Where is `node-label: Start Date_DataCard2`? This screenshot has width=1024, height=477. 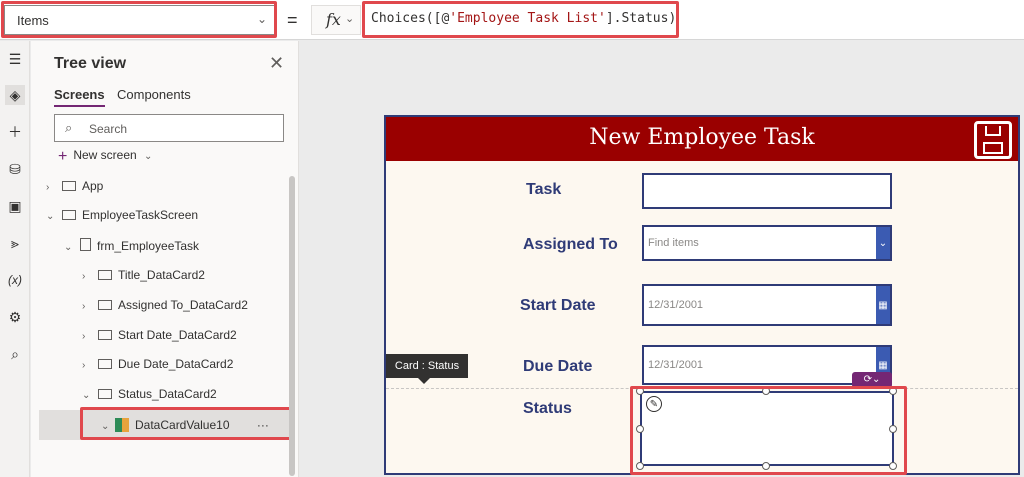 node-label: Start Date_DataCard2 is located at coordinates (177, 335).